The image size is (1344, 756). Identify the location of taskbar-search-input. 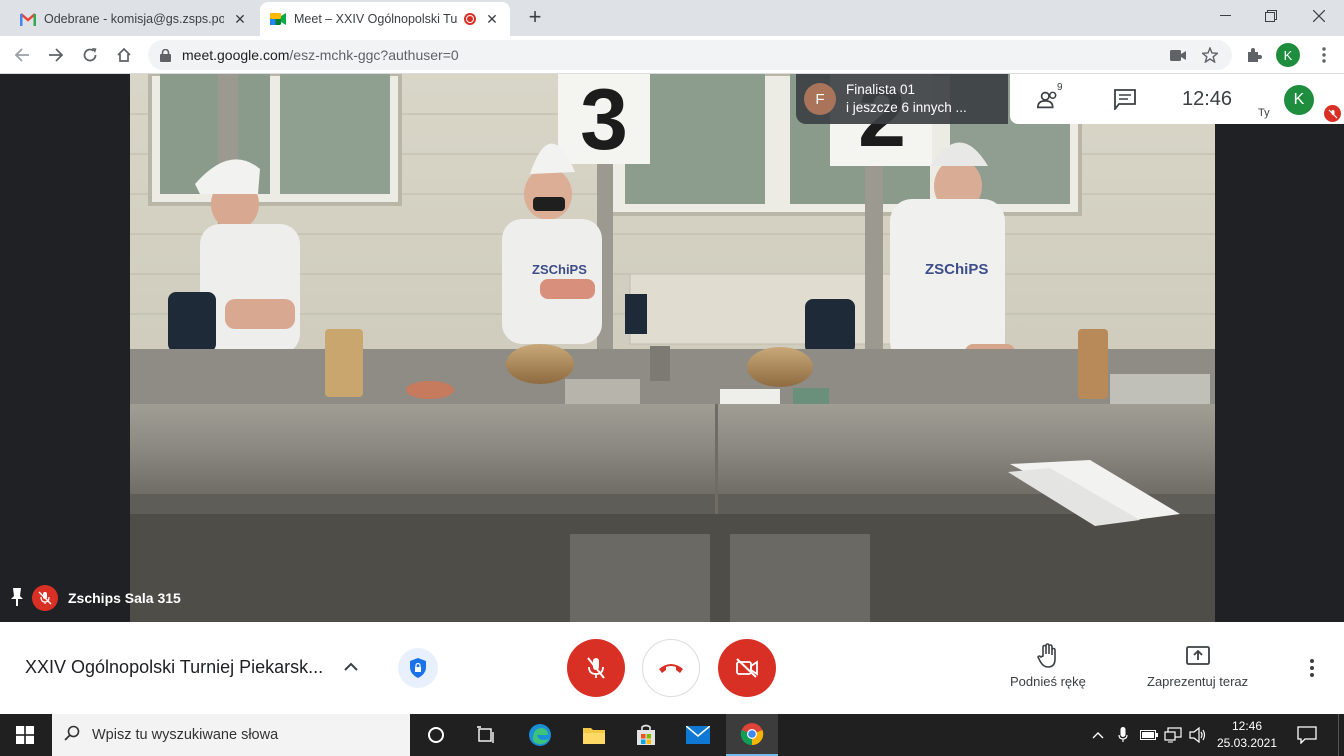
(242, 735).